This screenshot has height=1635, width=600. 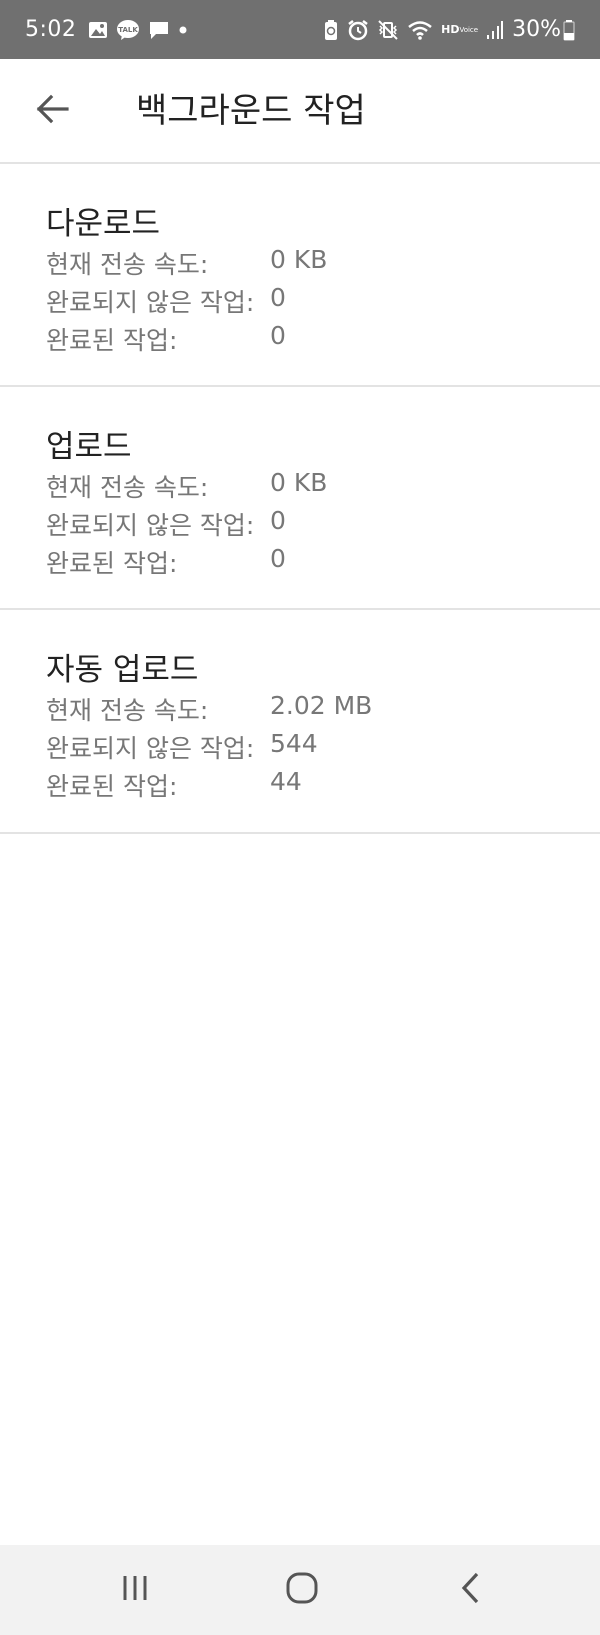 I want to click on current-transfer-speed-row: 현재 전송 속도: 2.02 MB, so click(x=209, y=709).